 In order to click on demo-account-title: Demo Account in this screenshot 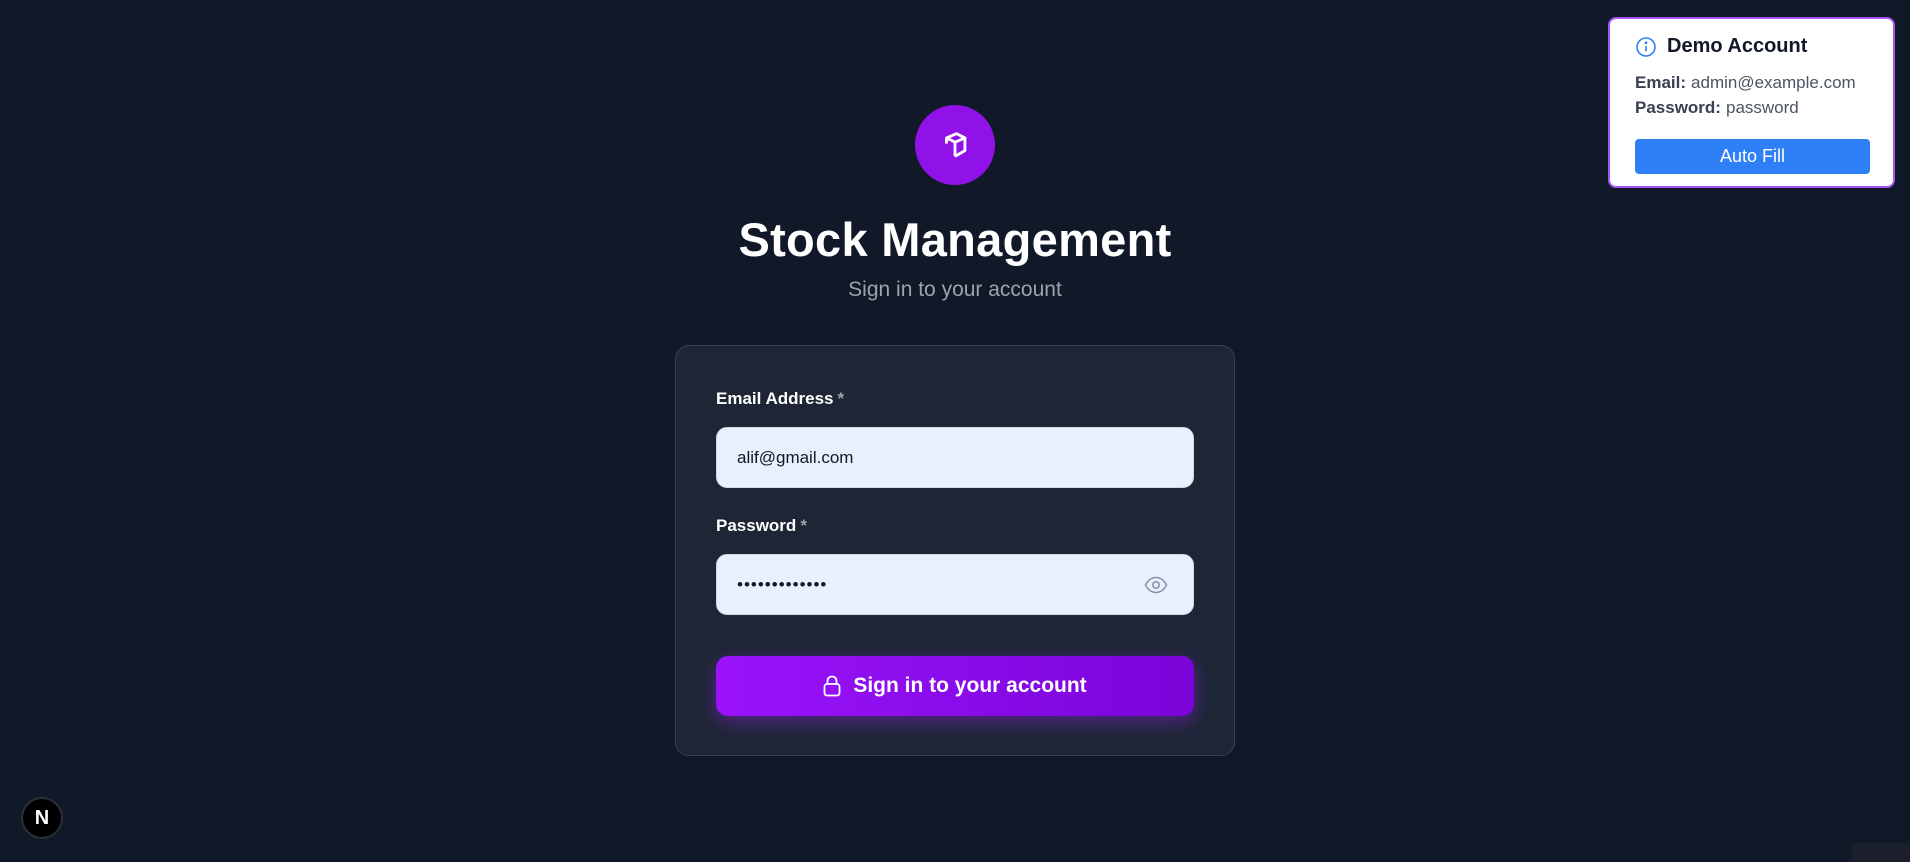, I will do `click(1737, 46)`.